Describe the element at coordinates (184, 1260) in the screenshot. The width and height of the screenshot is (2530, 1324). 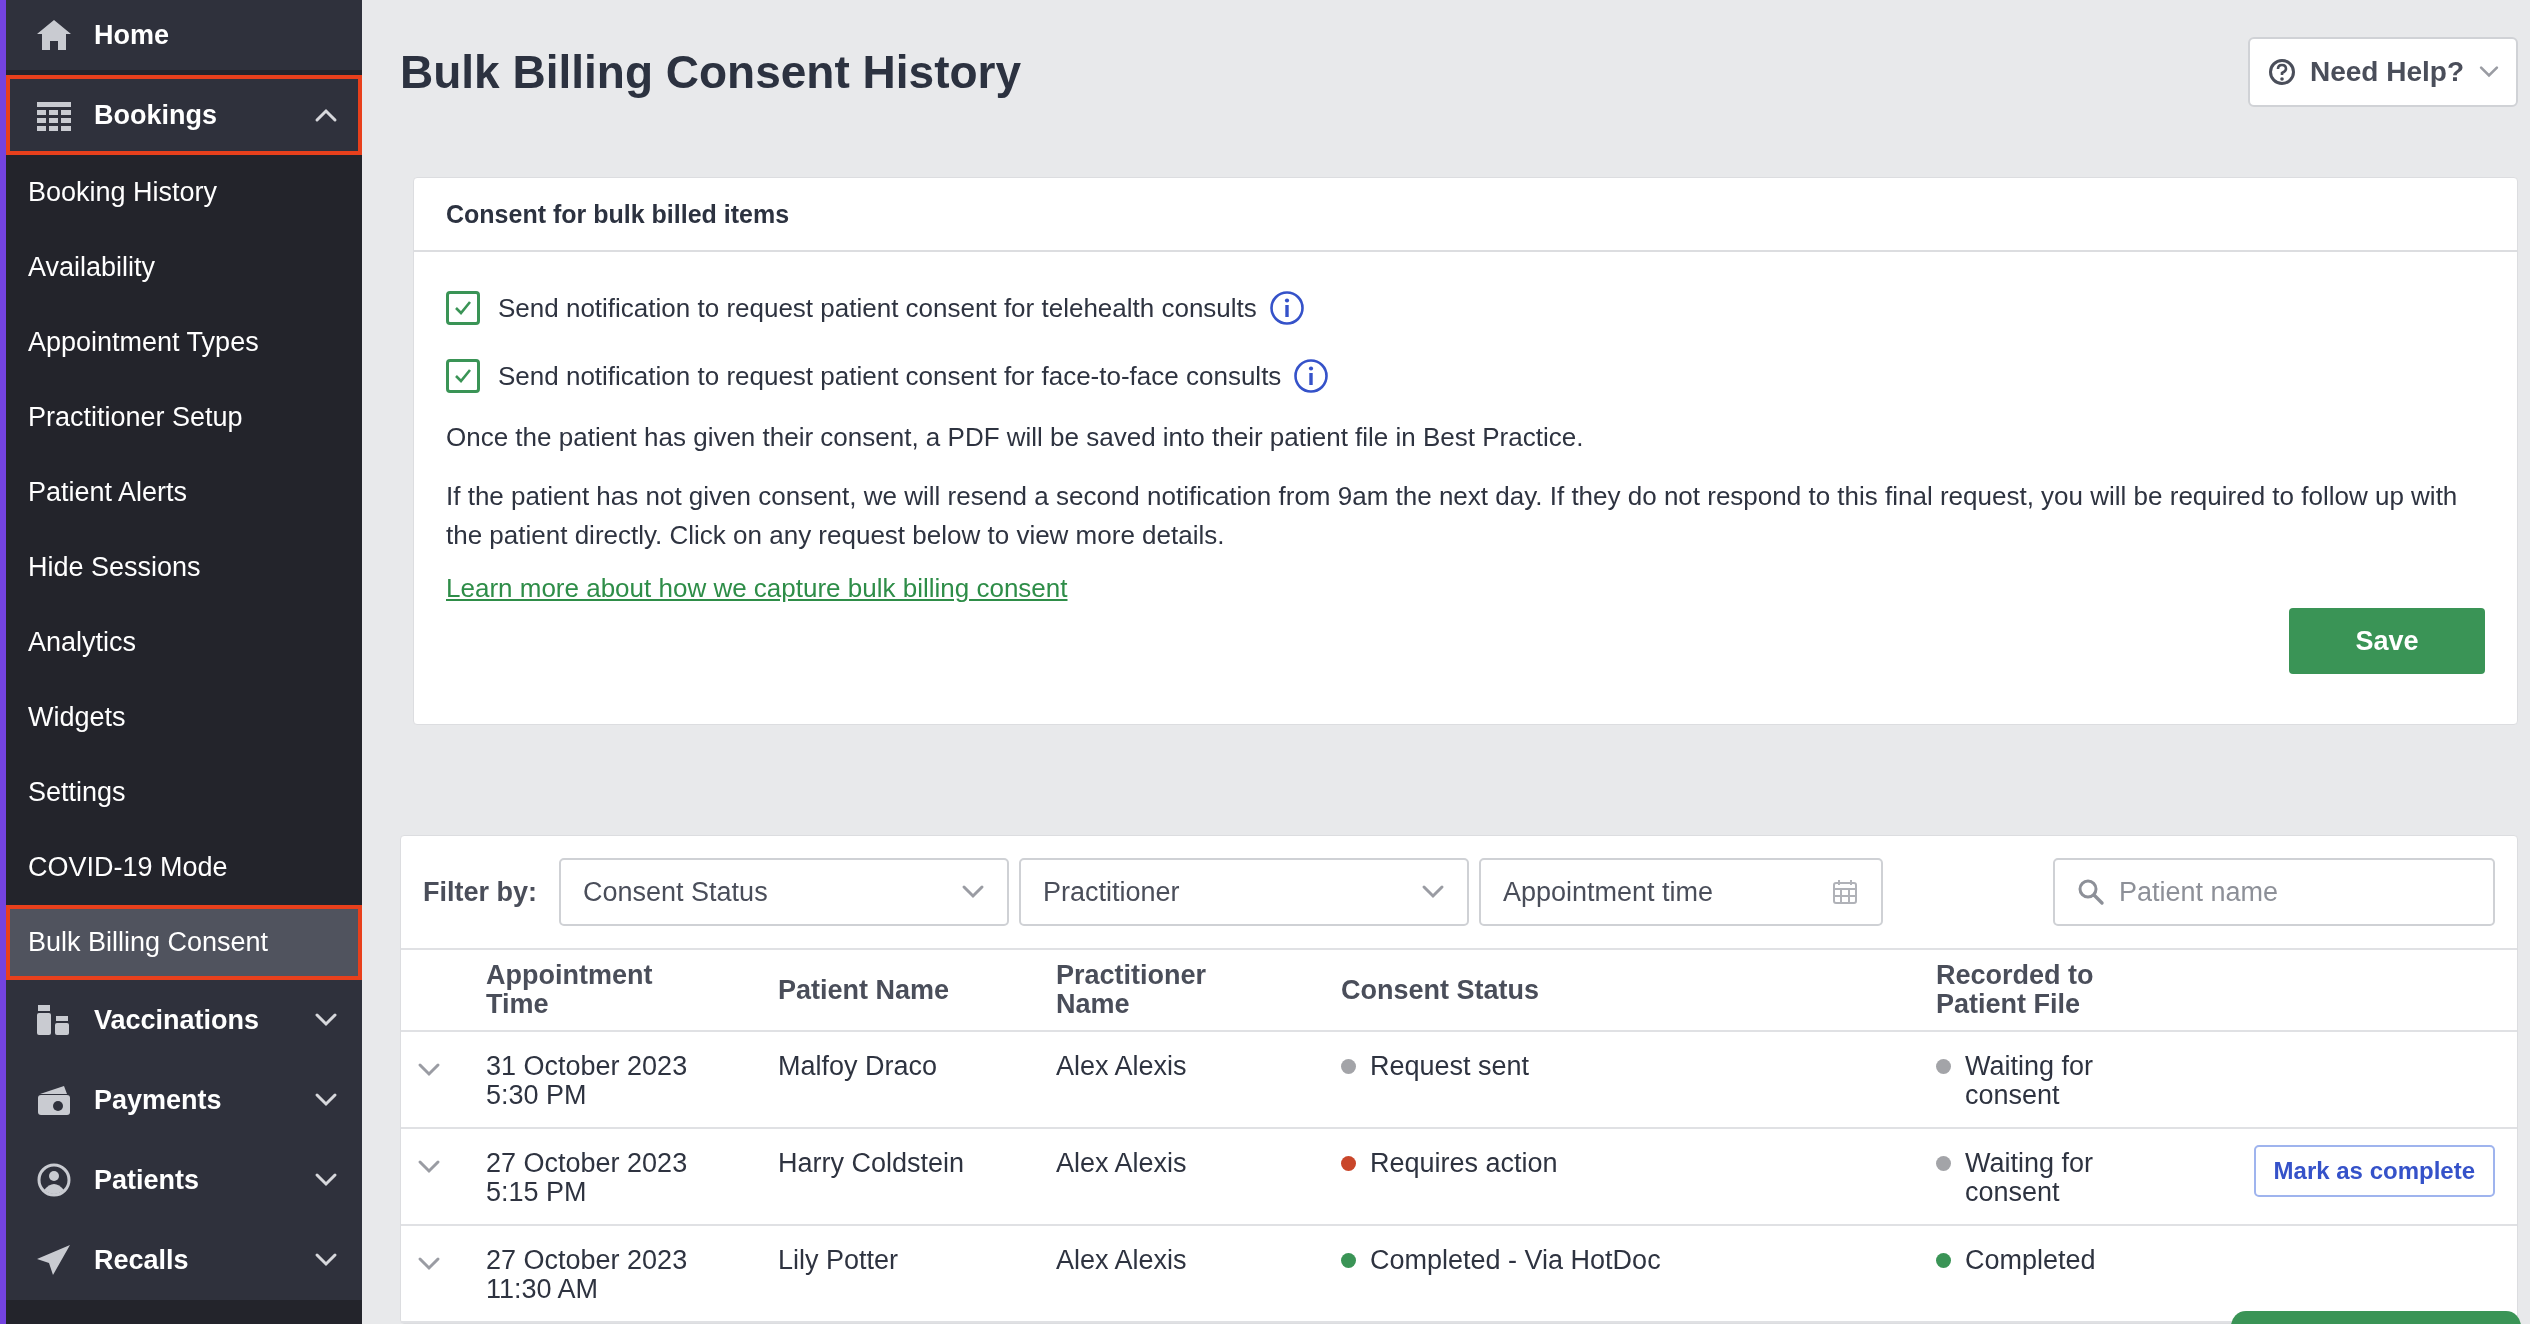
I see `sidebar-item: Recalls` at that location.